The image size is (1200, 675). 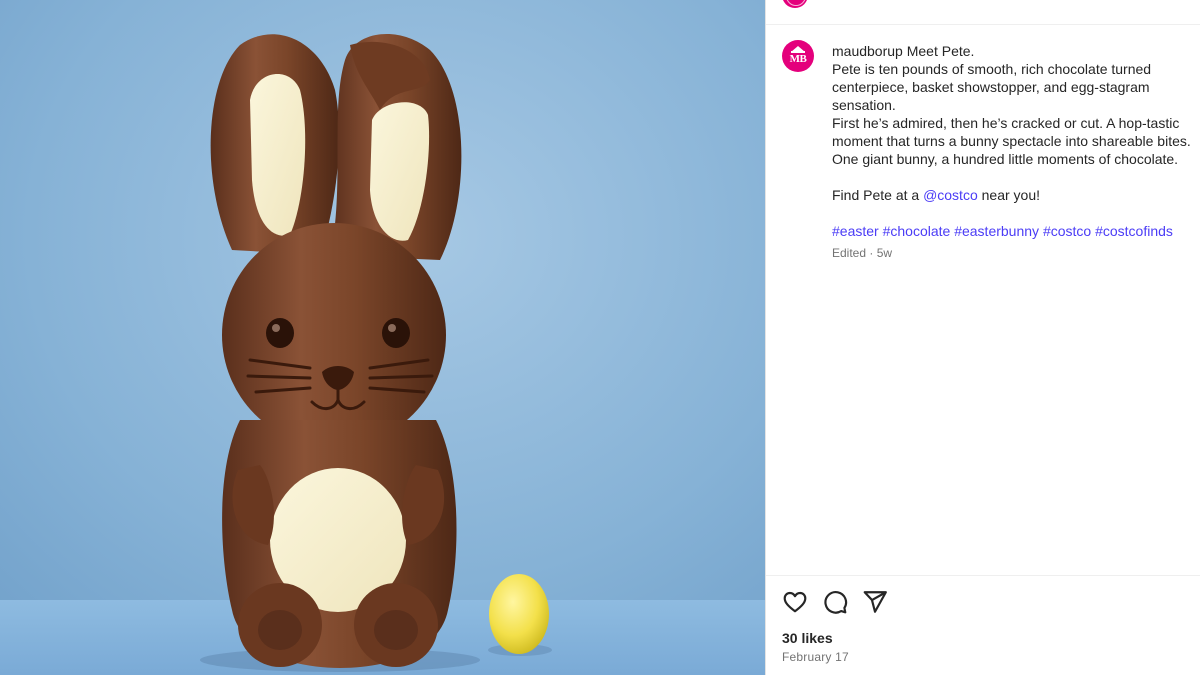 I want to click on profile-avatar-icon, so click(x=795, y=4).